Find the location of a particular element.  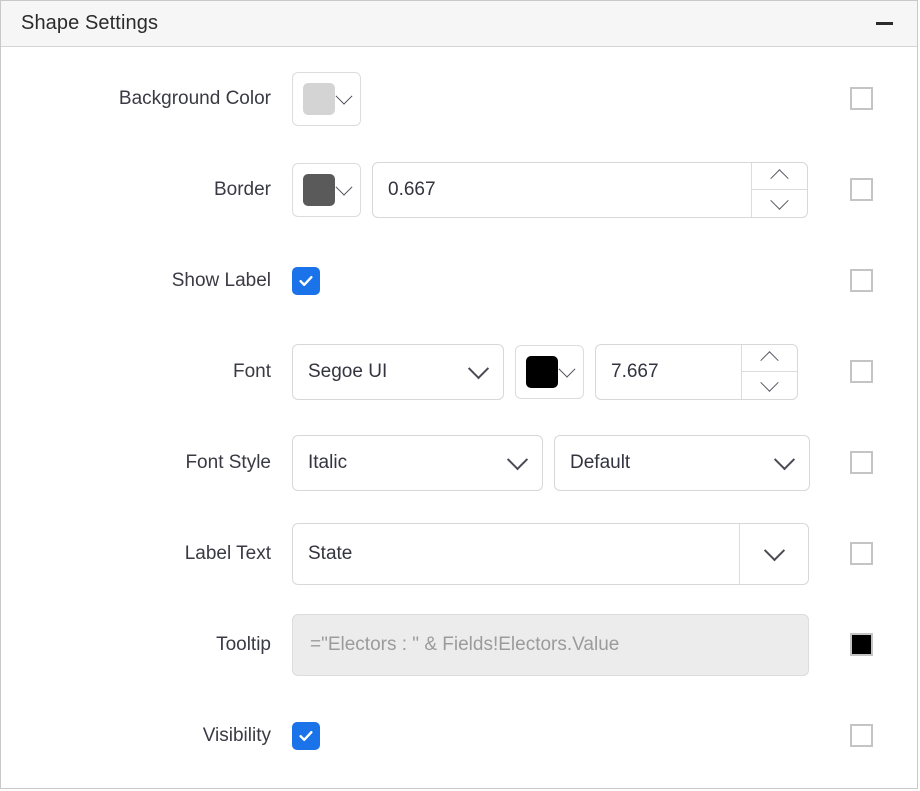

font-color-picker is located at coordinates (549, 371).